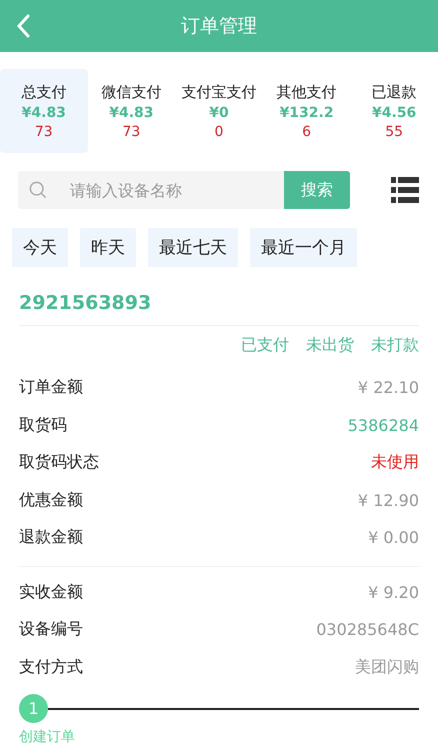 The image size is (438, 749). Describe the element at coordinates (59, 463) in the screenshot. I see `field-label: 取货码状态` at that location.